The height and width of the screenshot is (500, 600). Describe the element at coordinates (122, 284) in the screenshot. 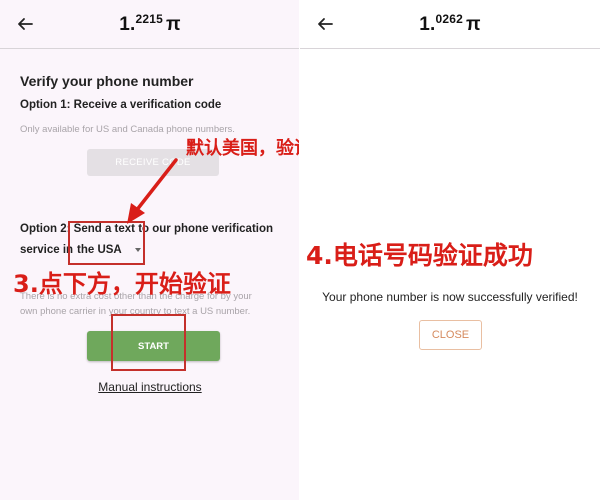

I see `step3-annotation: 3.点下方，开始验证` at that location.